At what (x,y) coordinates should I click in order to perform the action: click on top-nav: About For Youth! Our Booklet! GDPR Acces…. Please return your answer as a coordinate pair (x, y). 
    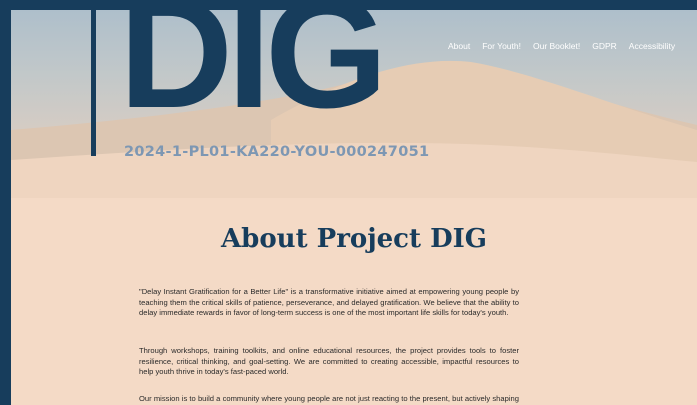
    Looking at the image, I should click on (567, 46).